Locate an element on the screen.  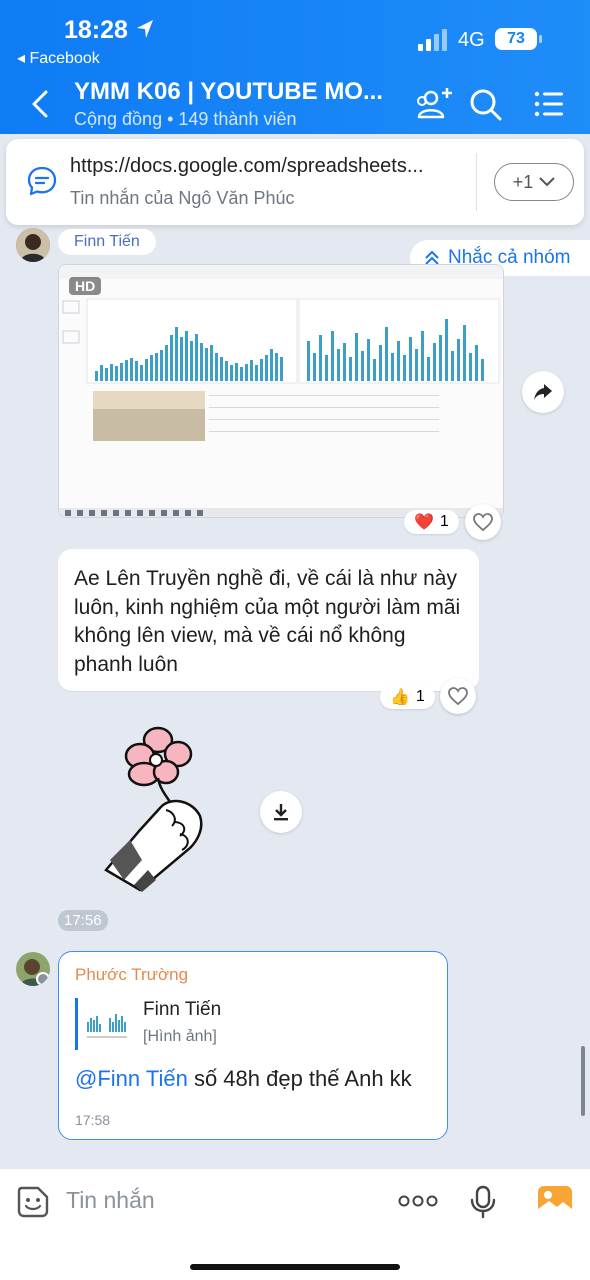
pinned-more-button: +1 is located at coordinates (534, 182).